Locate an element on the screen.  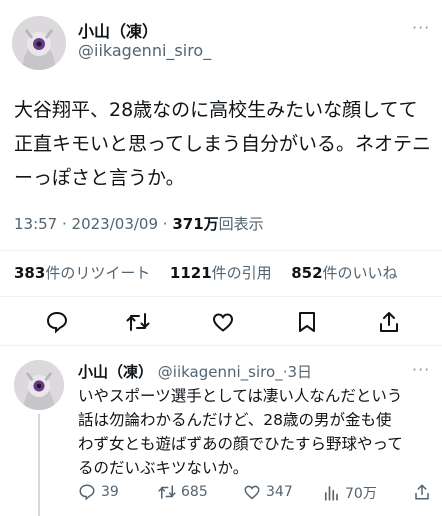
views-count: 70万 is located at coordinates (361, 494).